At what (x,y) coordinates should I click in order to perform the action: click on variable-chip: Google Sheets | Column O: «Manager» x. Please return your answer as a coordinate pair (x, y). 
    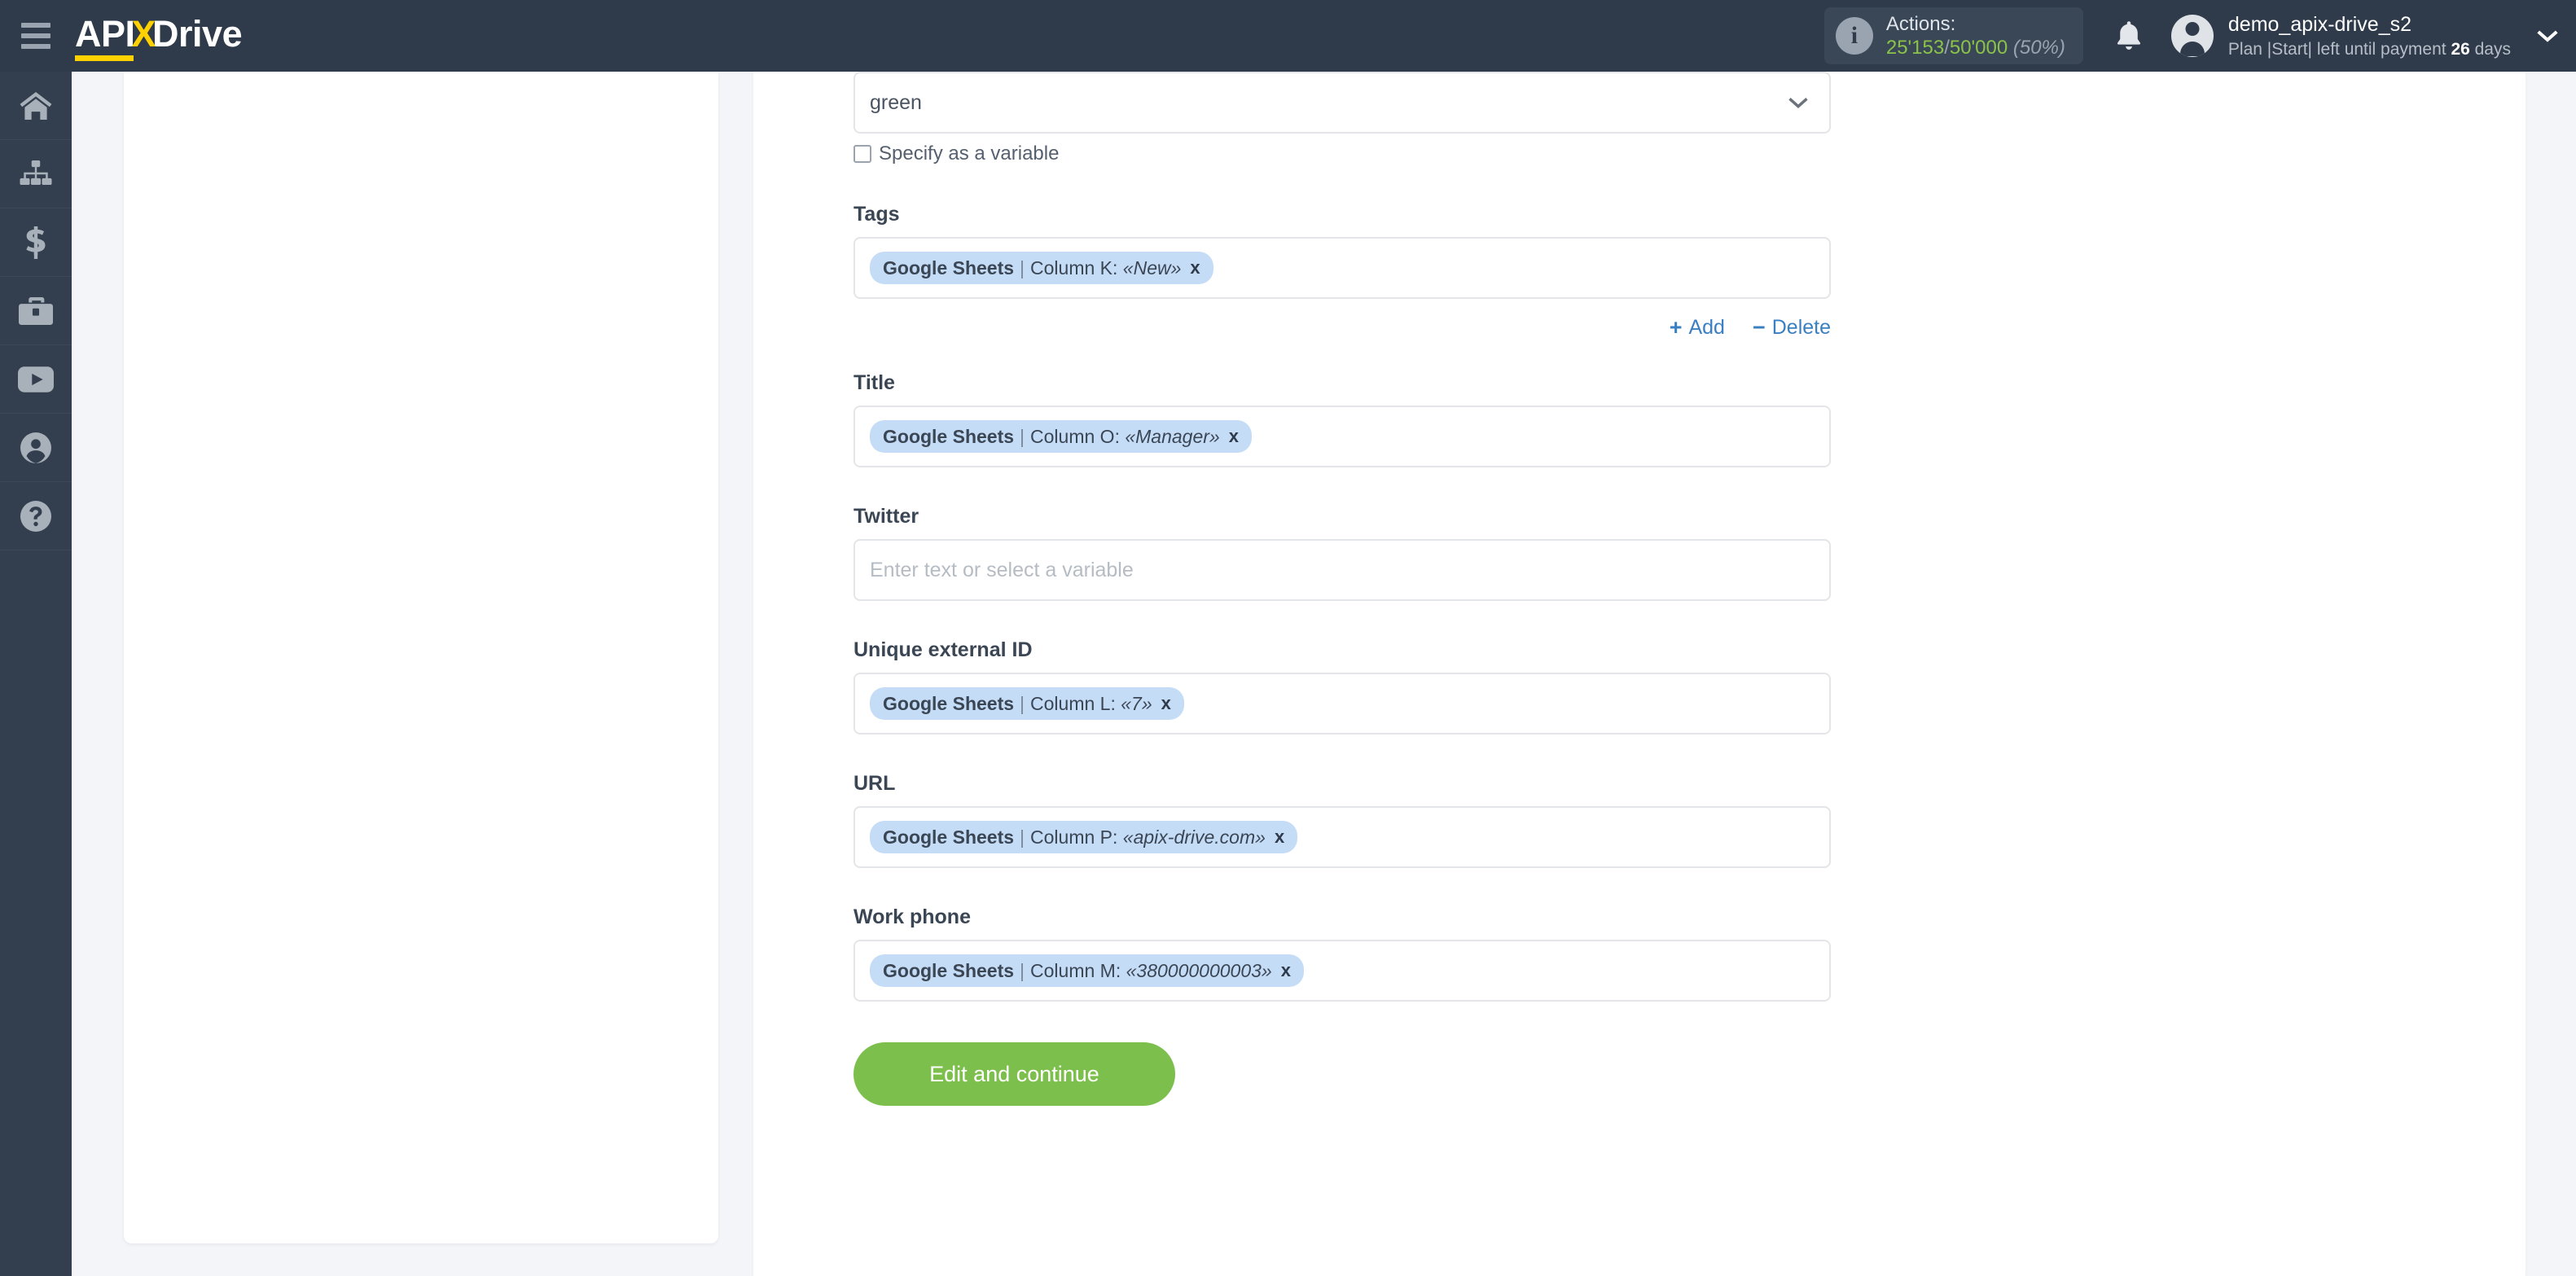
    Looking at the image, I should click on (1061, 436).